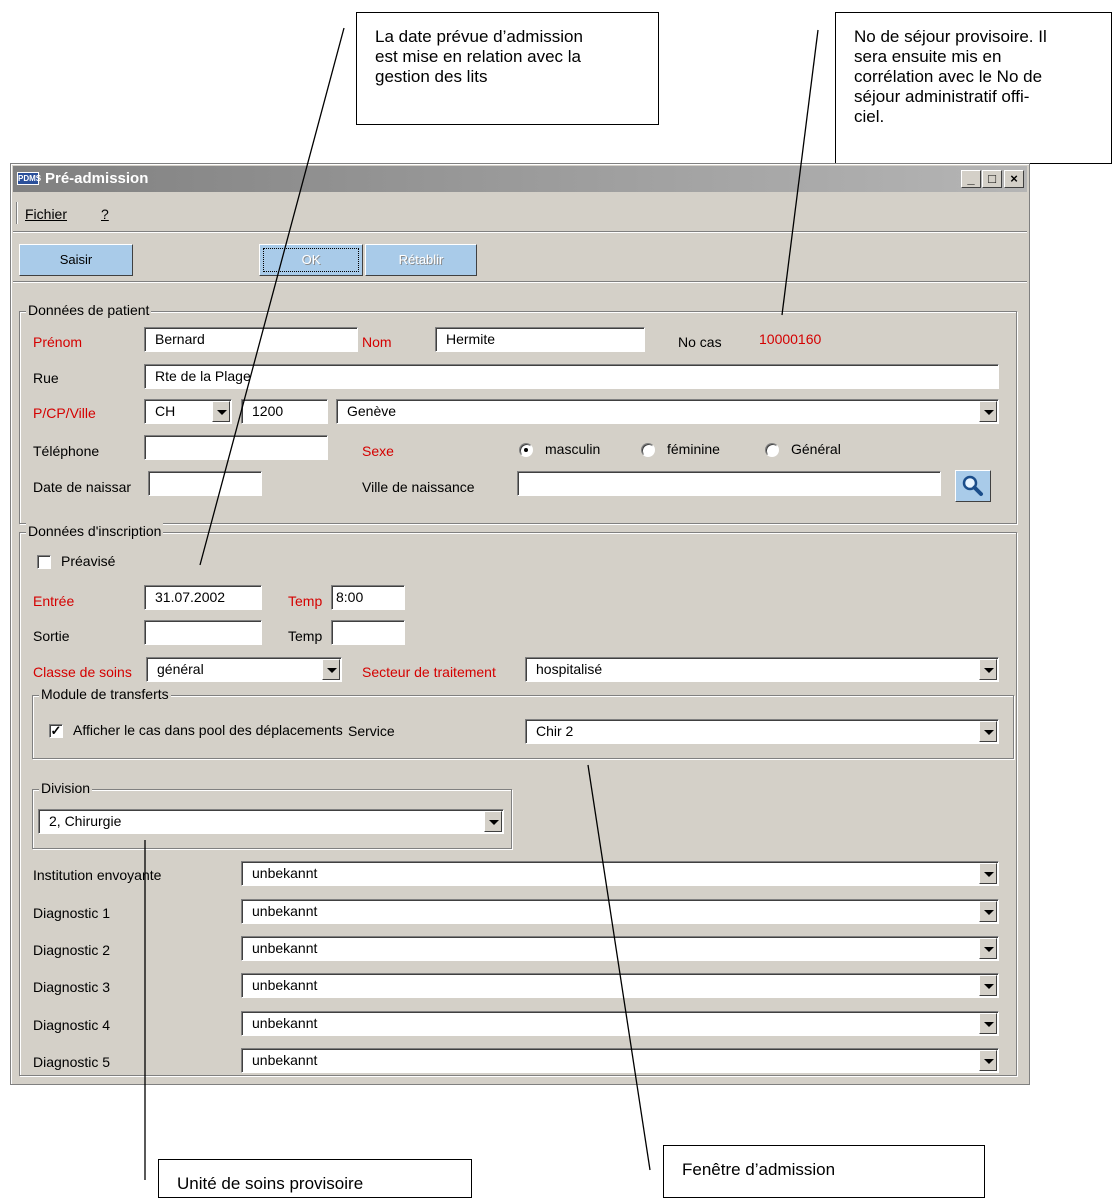 The height and width of the screenshot is (1198, 1112). I want to click on dob-input, so click(205, 483).